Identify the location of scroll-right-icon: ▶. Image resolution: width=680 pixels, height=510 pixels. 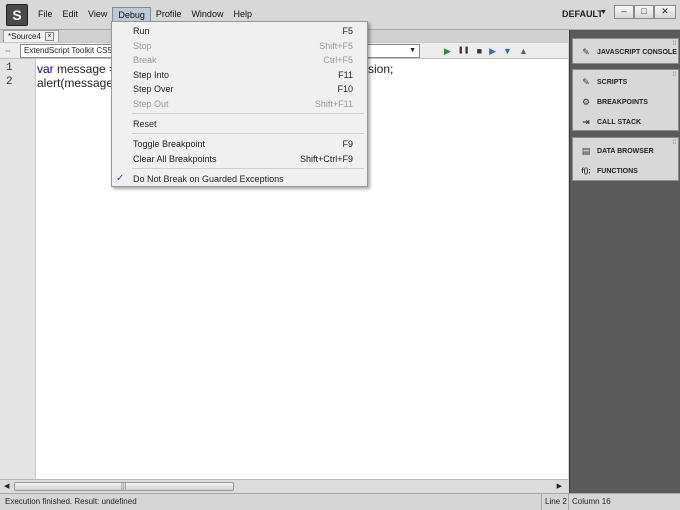
(559, 486).